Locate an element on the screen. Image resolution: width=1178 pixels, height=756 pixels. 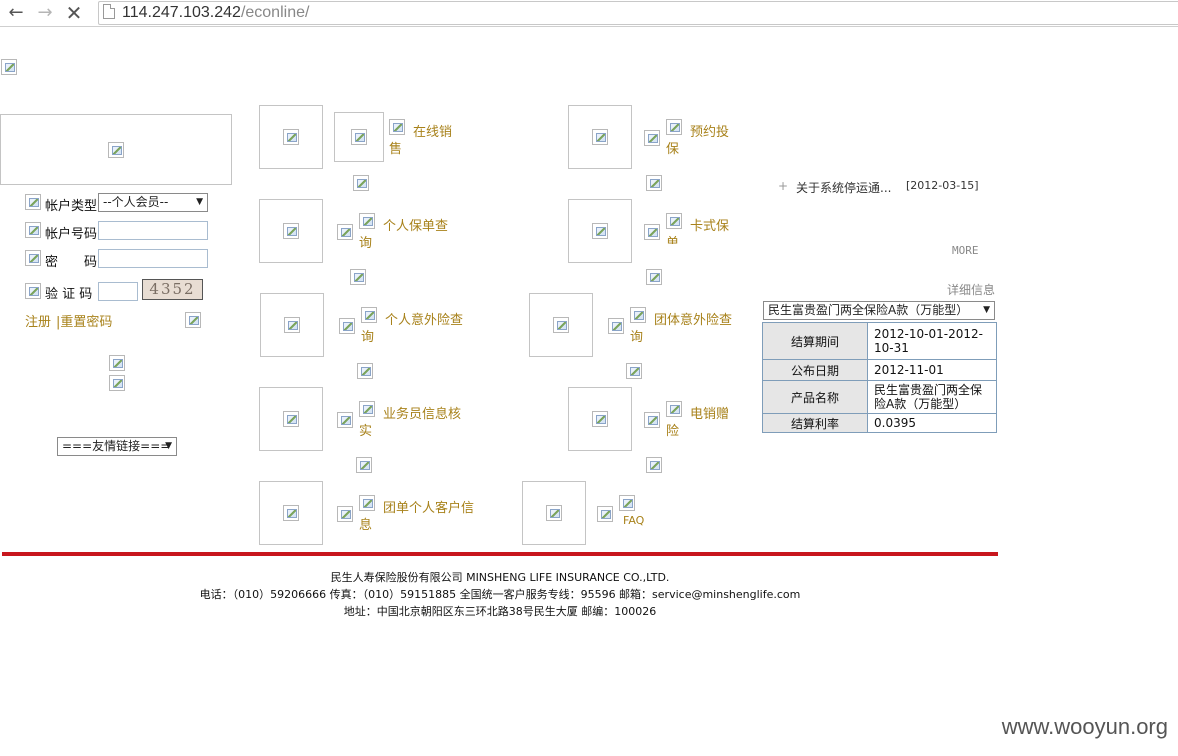
faq-link: FAQ is located at coordinates (633, 520).